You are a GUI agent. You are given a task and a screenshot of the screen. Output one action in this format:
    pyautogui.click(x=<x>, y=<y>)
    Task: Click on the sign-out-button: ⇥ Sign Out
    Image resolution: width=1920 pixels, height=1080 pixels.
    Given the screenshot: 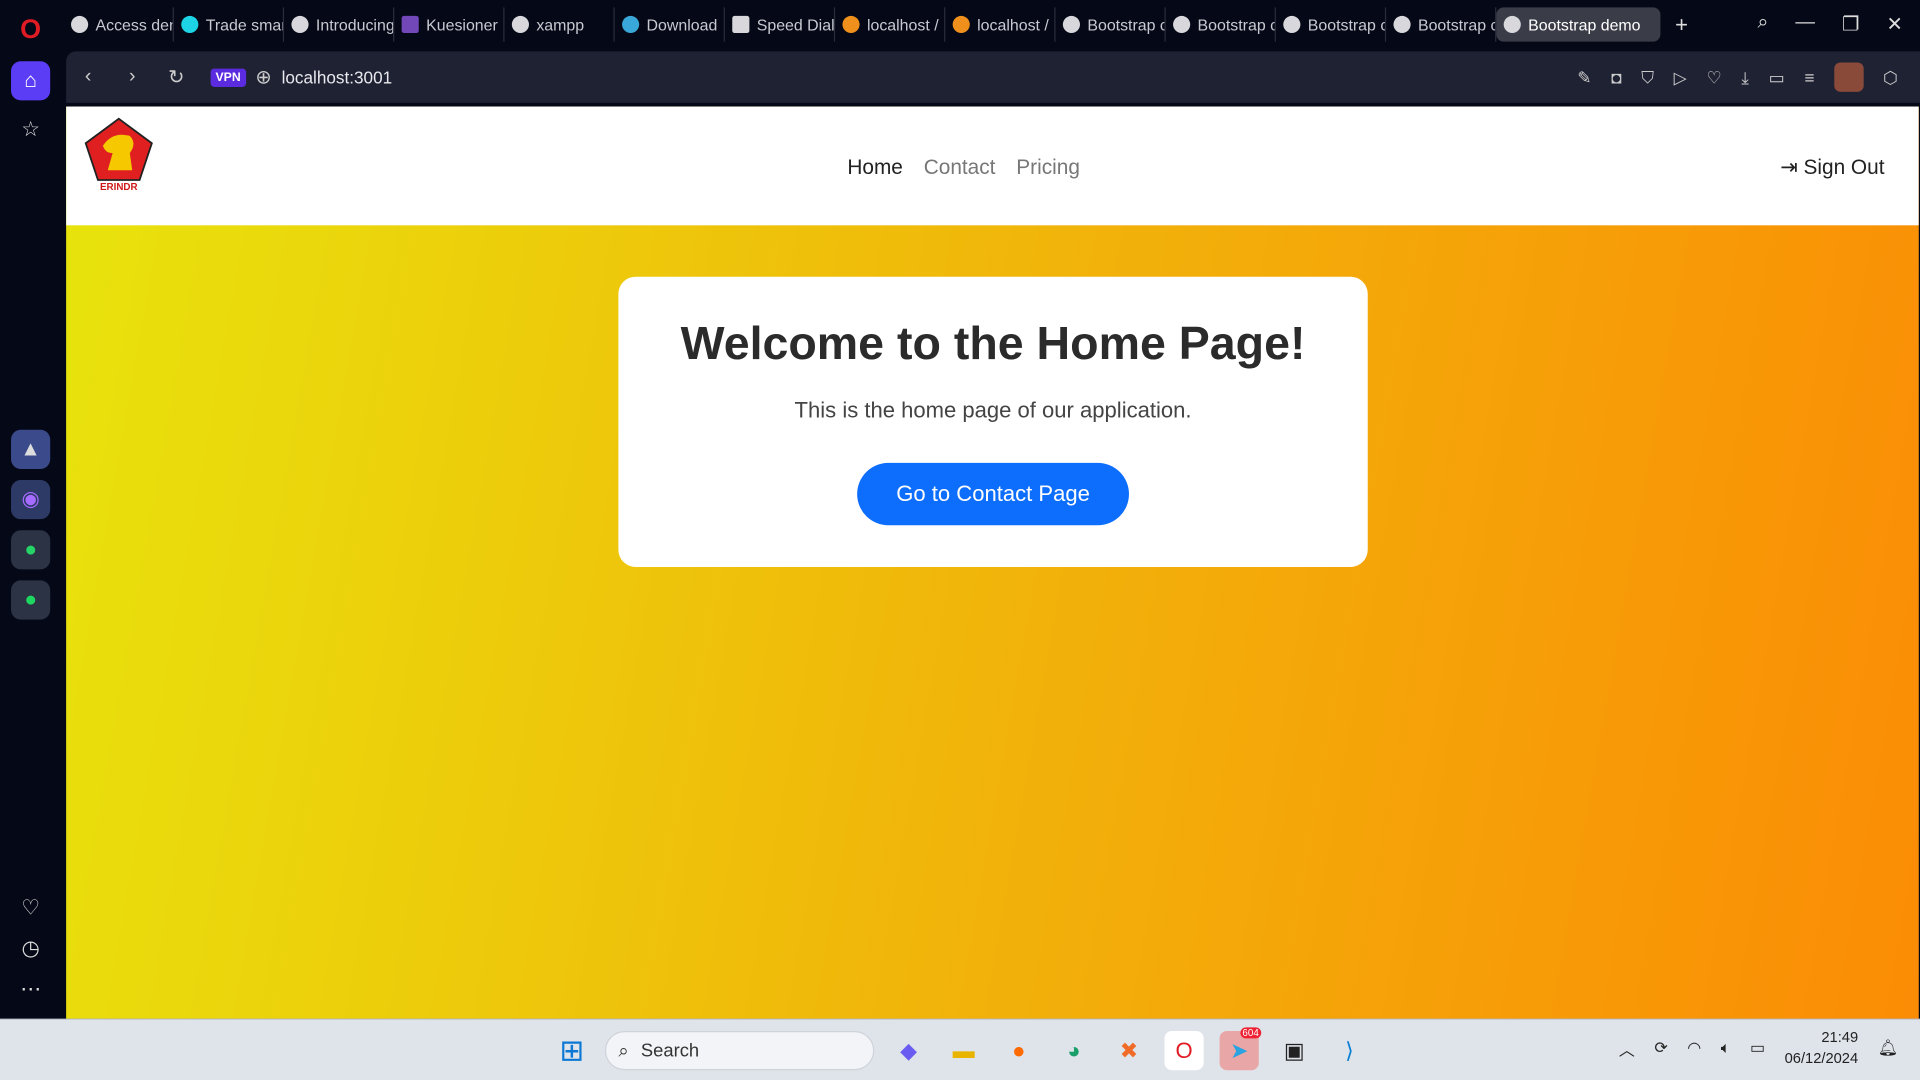 What is the action you would take?
    pyautogui.click(x=1832, y=168)
    